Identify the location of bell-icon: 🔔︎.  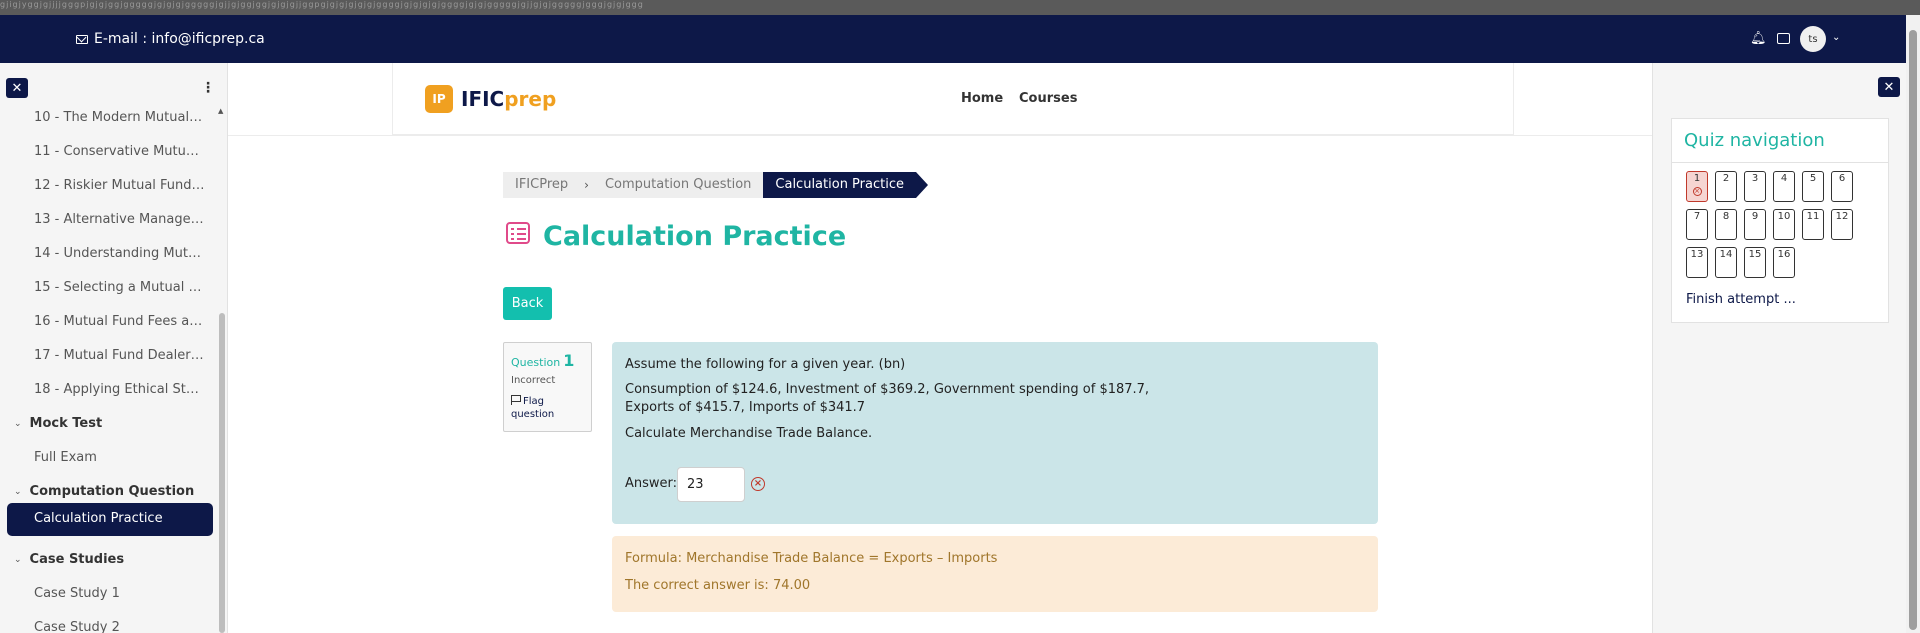
(1758, 39).